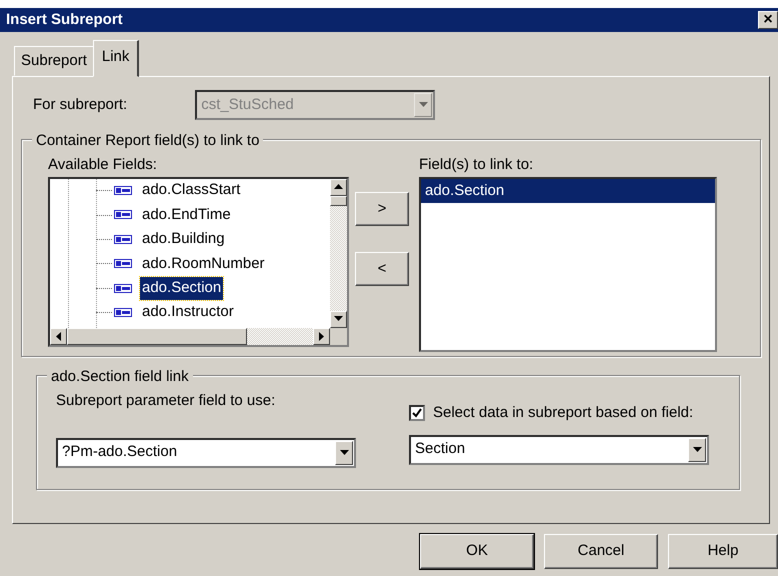  I want to click on parameter-dropdown: ?Pm-ado.Section, so click(206, 453).